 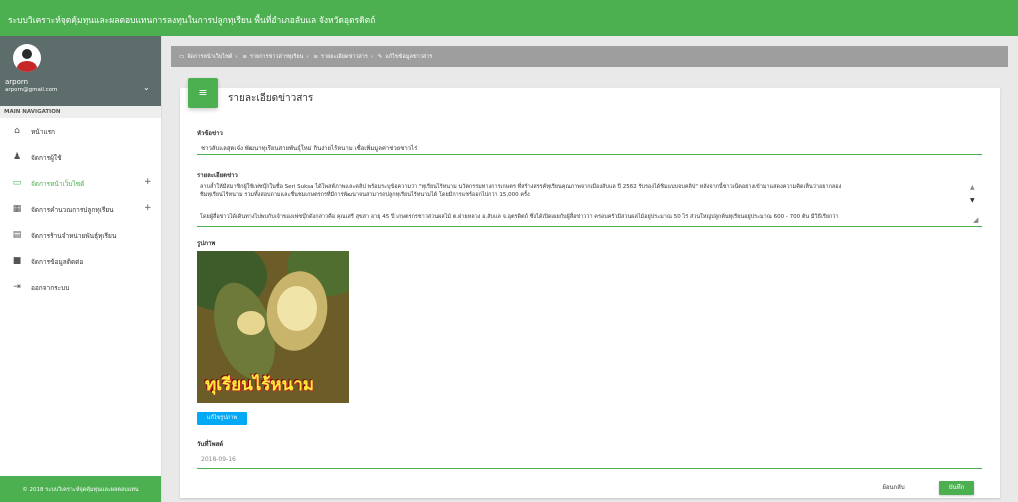 What do you see at coordinates (17, 183) in the screenshot?
I see `web-icon: ▭` at bounding box center [17, 183].